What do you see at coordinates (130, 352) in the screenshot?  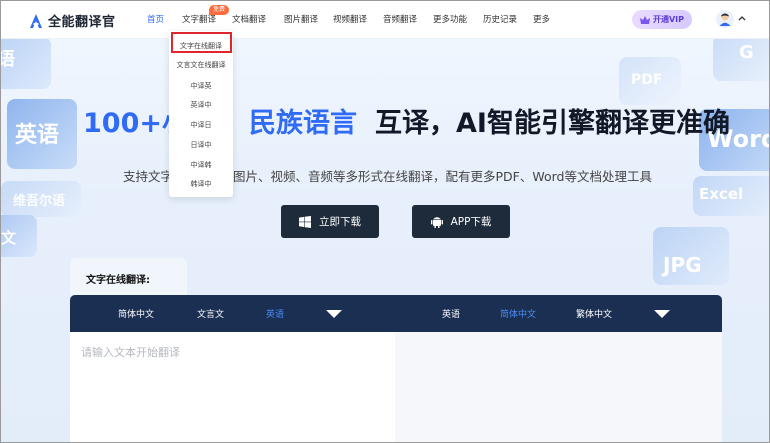 I see `source-text-placeholder: 请输入文本开始翻译` at bounding box center [130, 352].